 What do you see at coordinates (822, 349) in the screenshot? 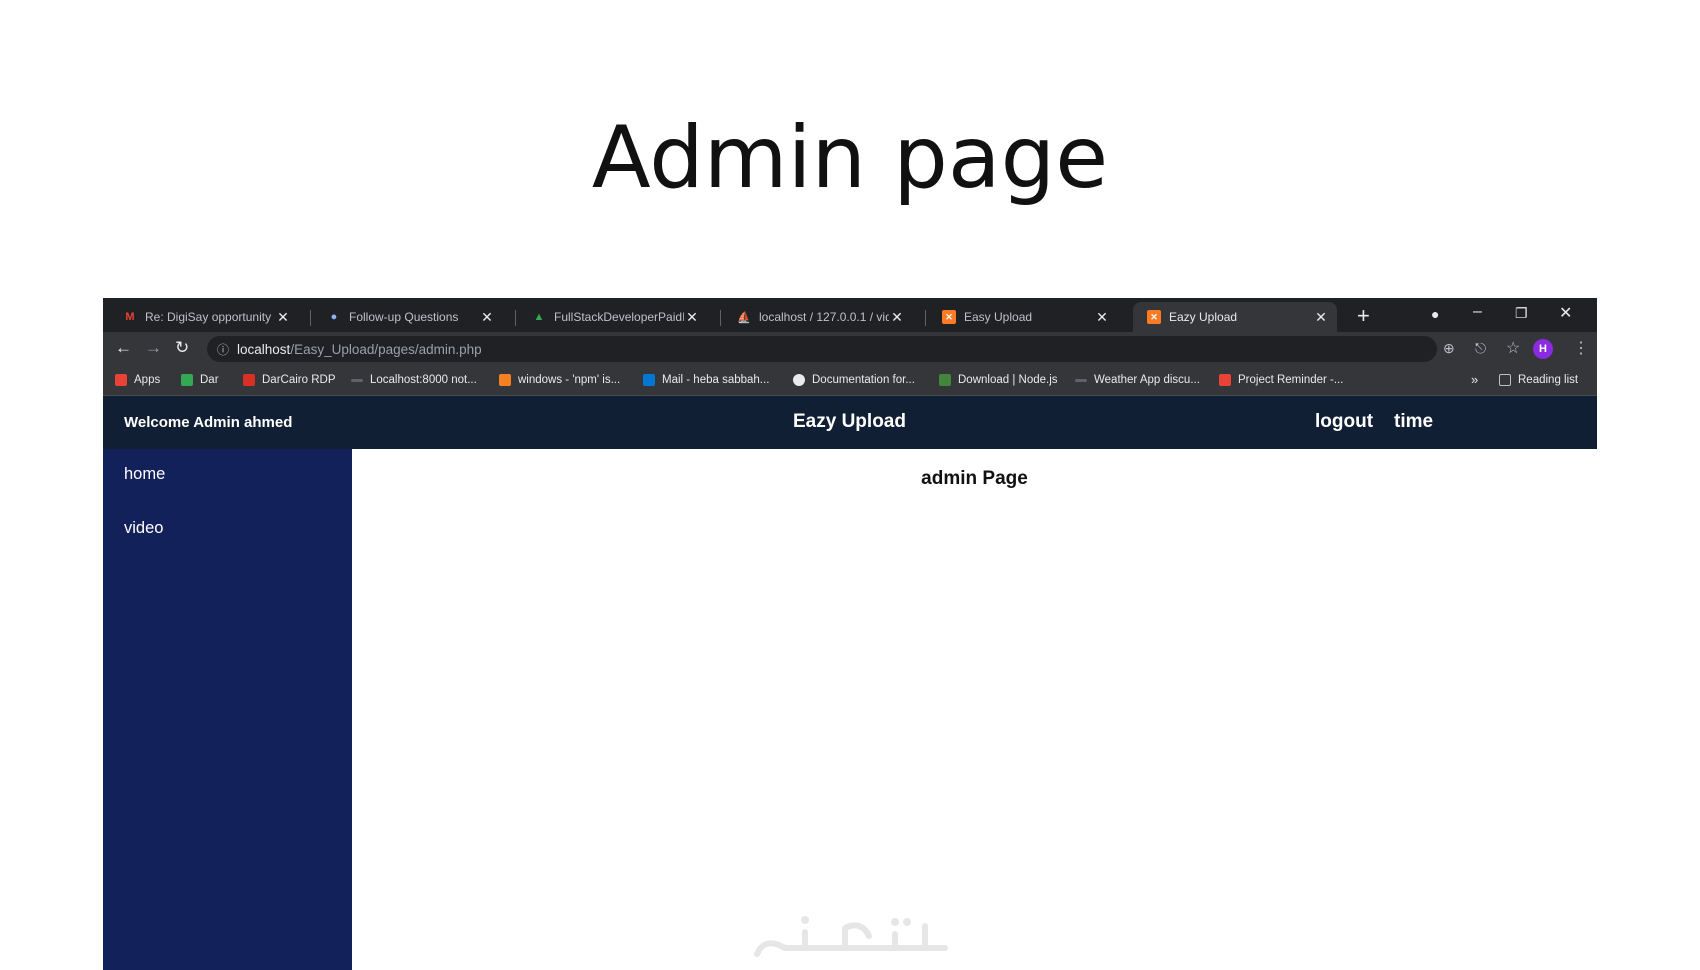
I see `address-bar: ⓘ localhost/Easy_Upload/pages/admin.php` at bounding box center [822, 349].